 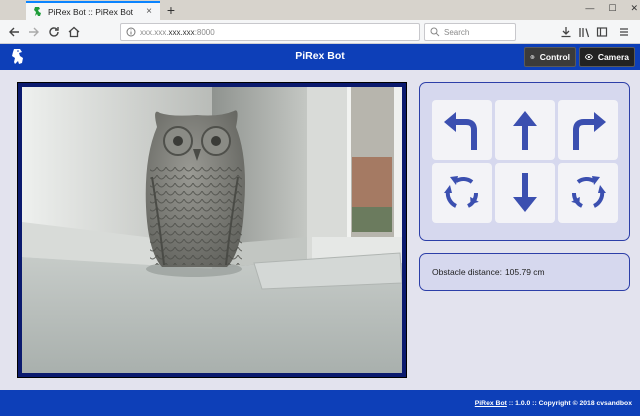 I want to click on browser-tab-active: PiRex Bot :: PiRex Bot ×, so click(x=93, y=10).